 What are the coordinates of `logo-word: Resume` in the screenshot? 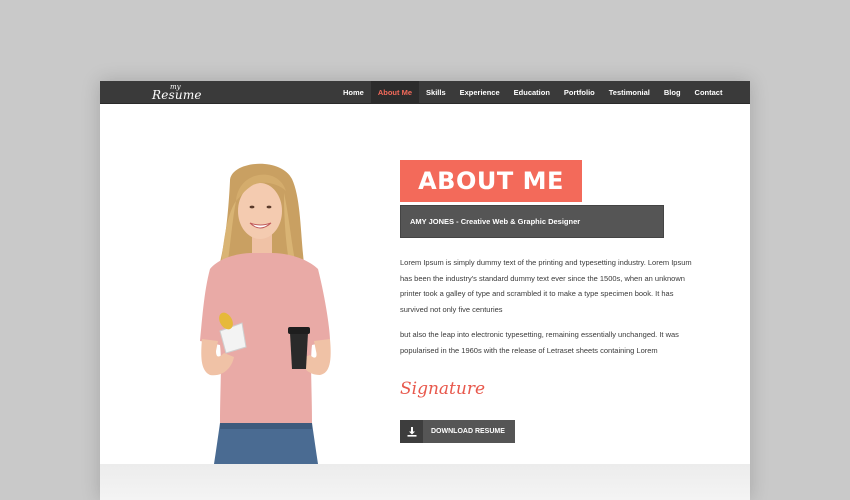 It's located at (177, 95).